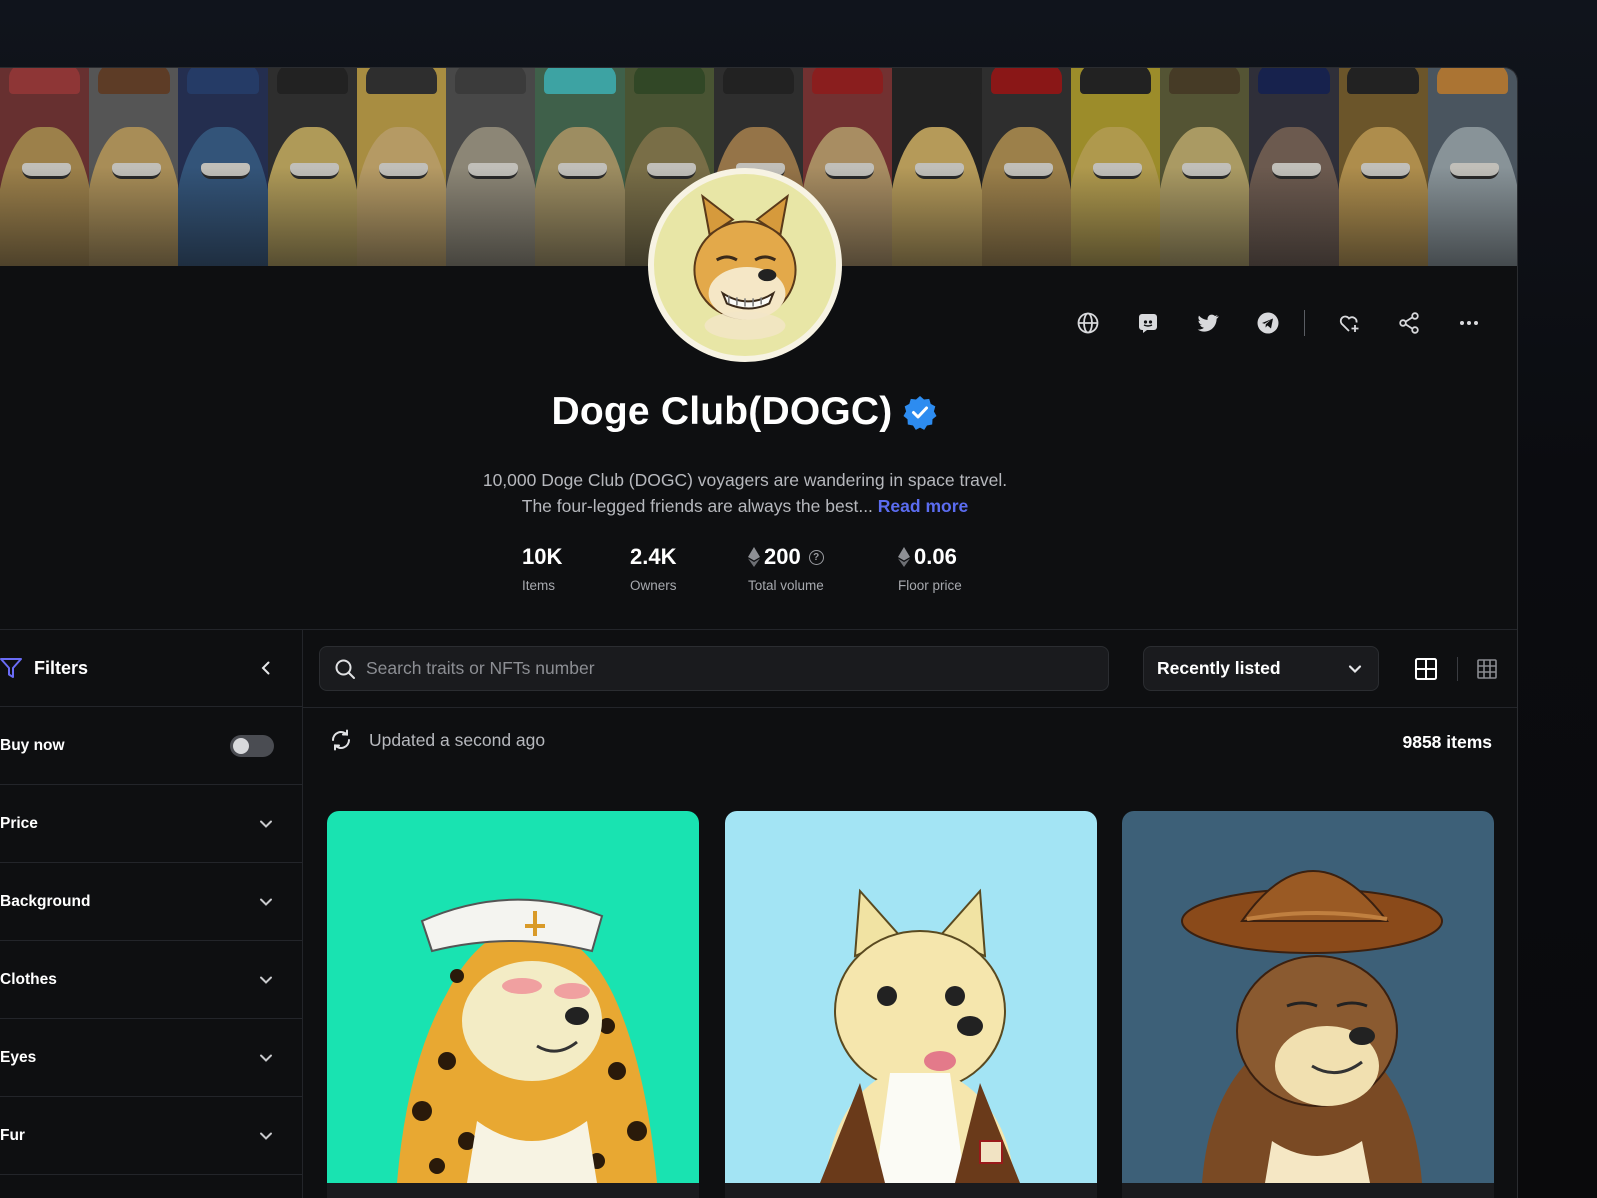  Describe the element at coordinates (722, 411) in the screenshot. I see `collection-title: Doge Club(DOGC)` at that location.